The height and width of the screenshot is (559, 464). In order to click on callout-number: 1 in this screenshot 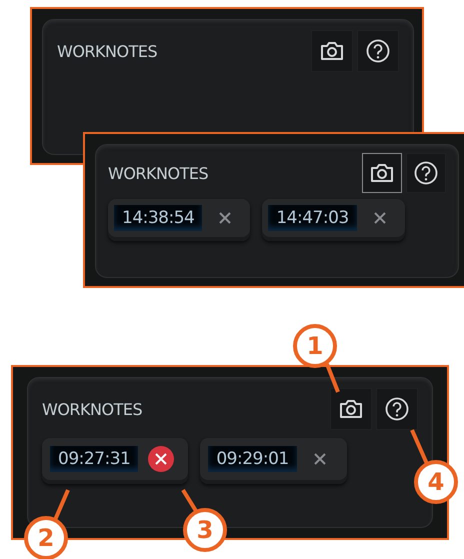, I will do `click(315, 346)`.